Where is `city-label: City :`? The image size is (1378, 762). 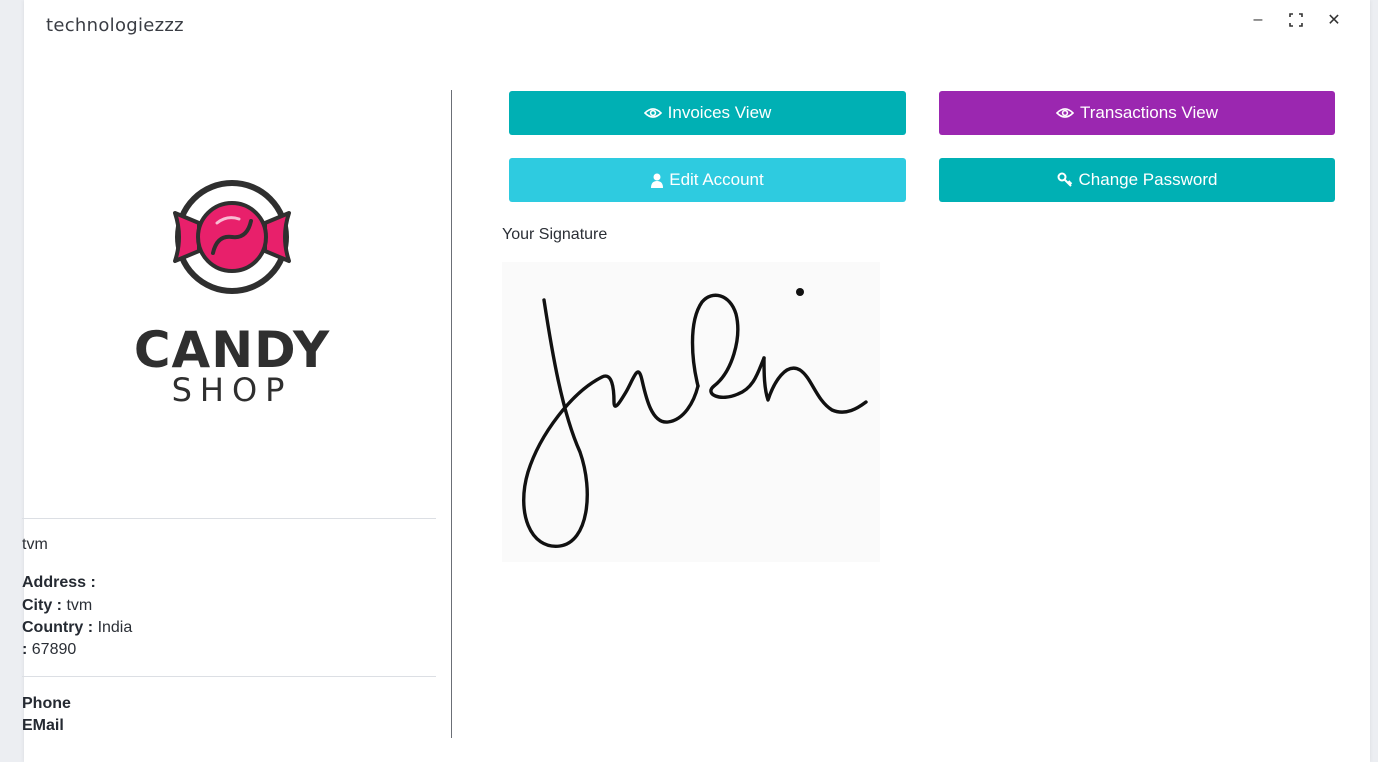 city-label: City : is located at coordinates (42, 605).